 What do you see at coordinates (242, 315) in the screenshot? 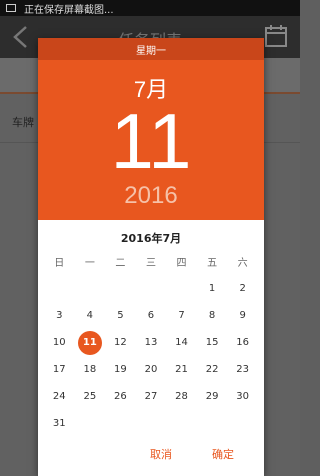
I see `day-cell: 9` at bounding box center [242, 315].